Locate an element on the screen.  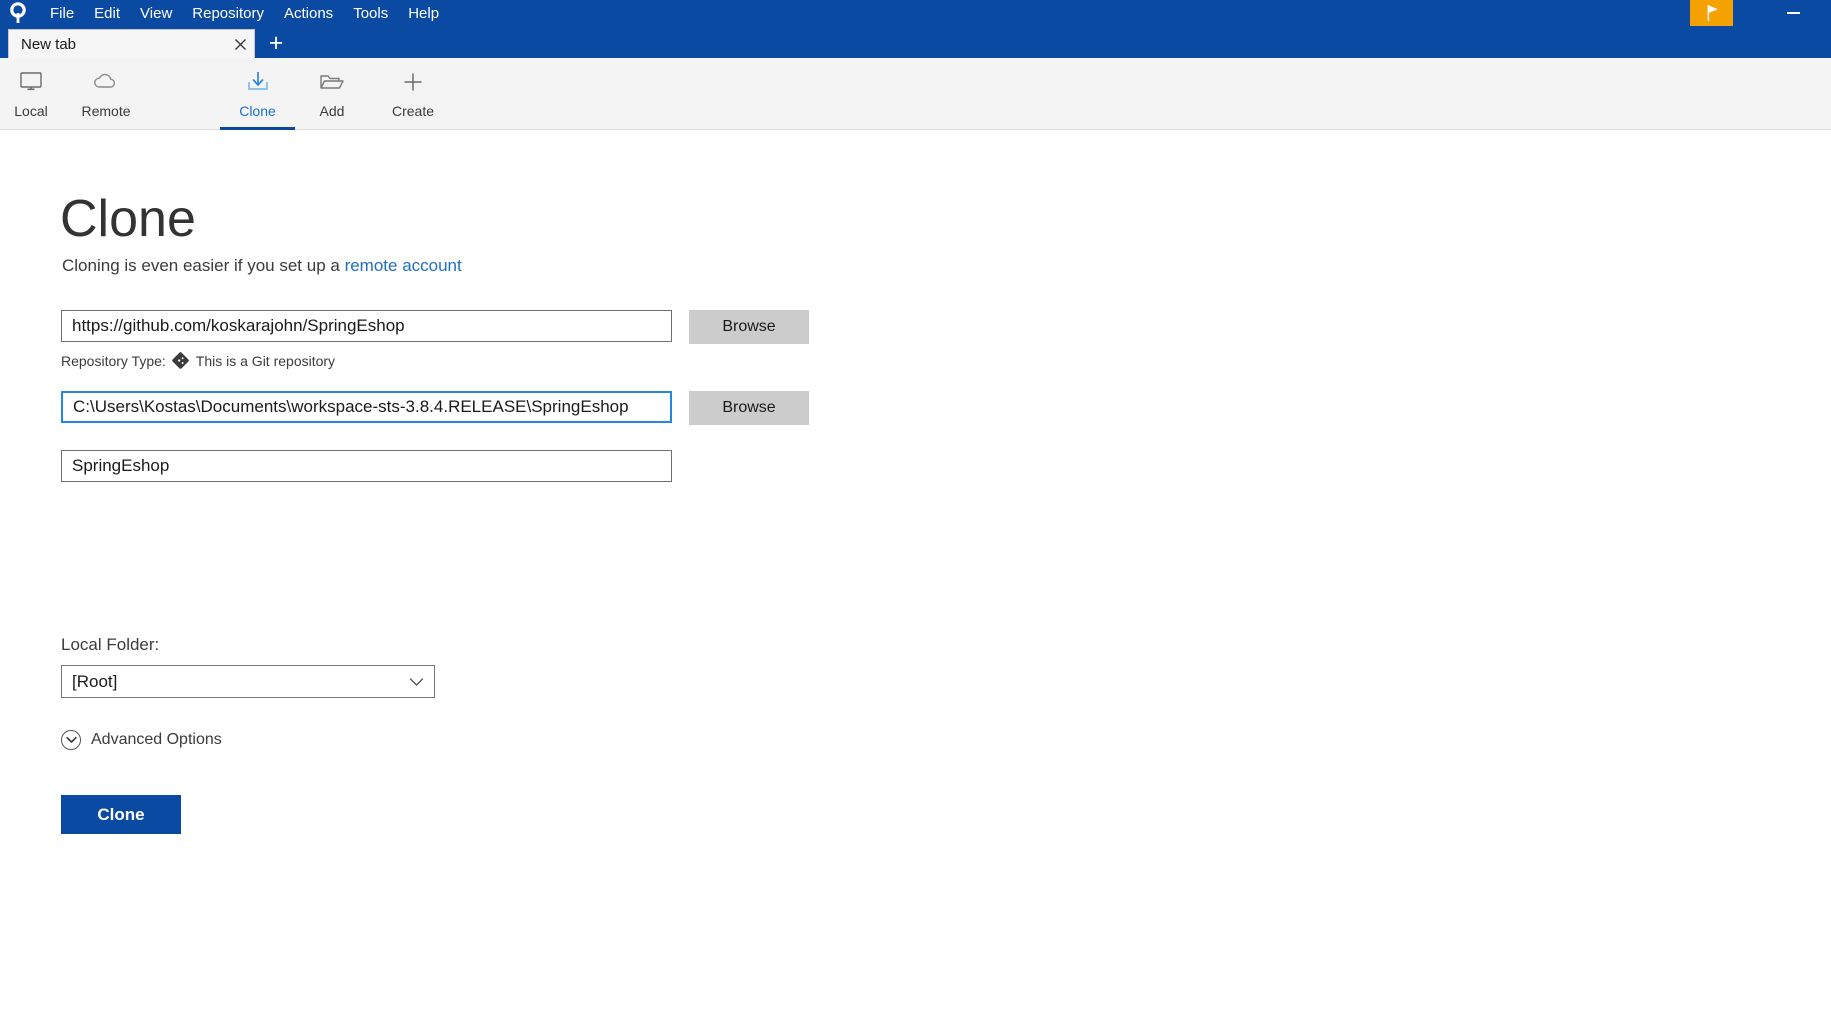
menu-item-actions: Actions is located at coordinates (308, 14).